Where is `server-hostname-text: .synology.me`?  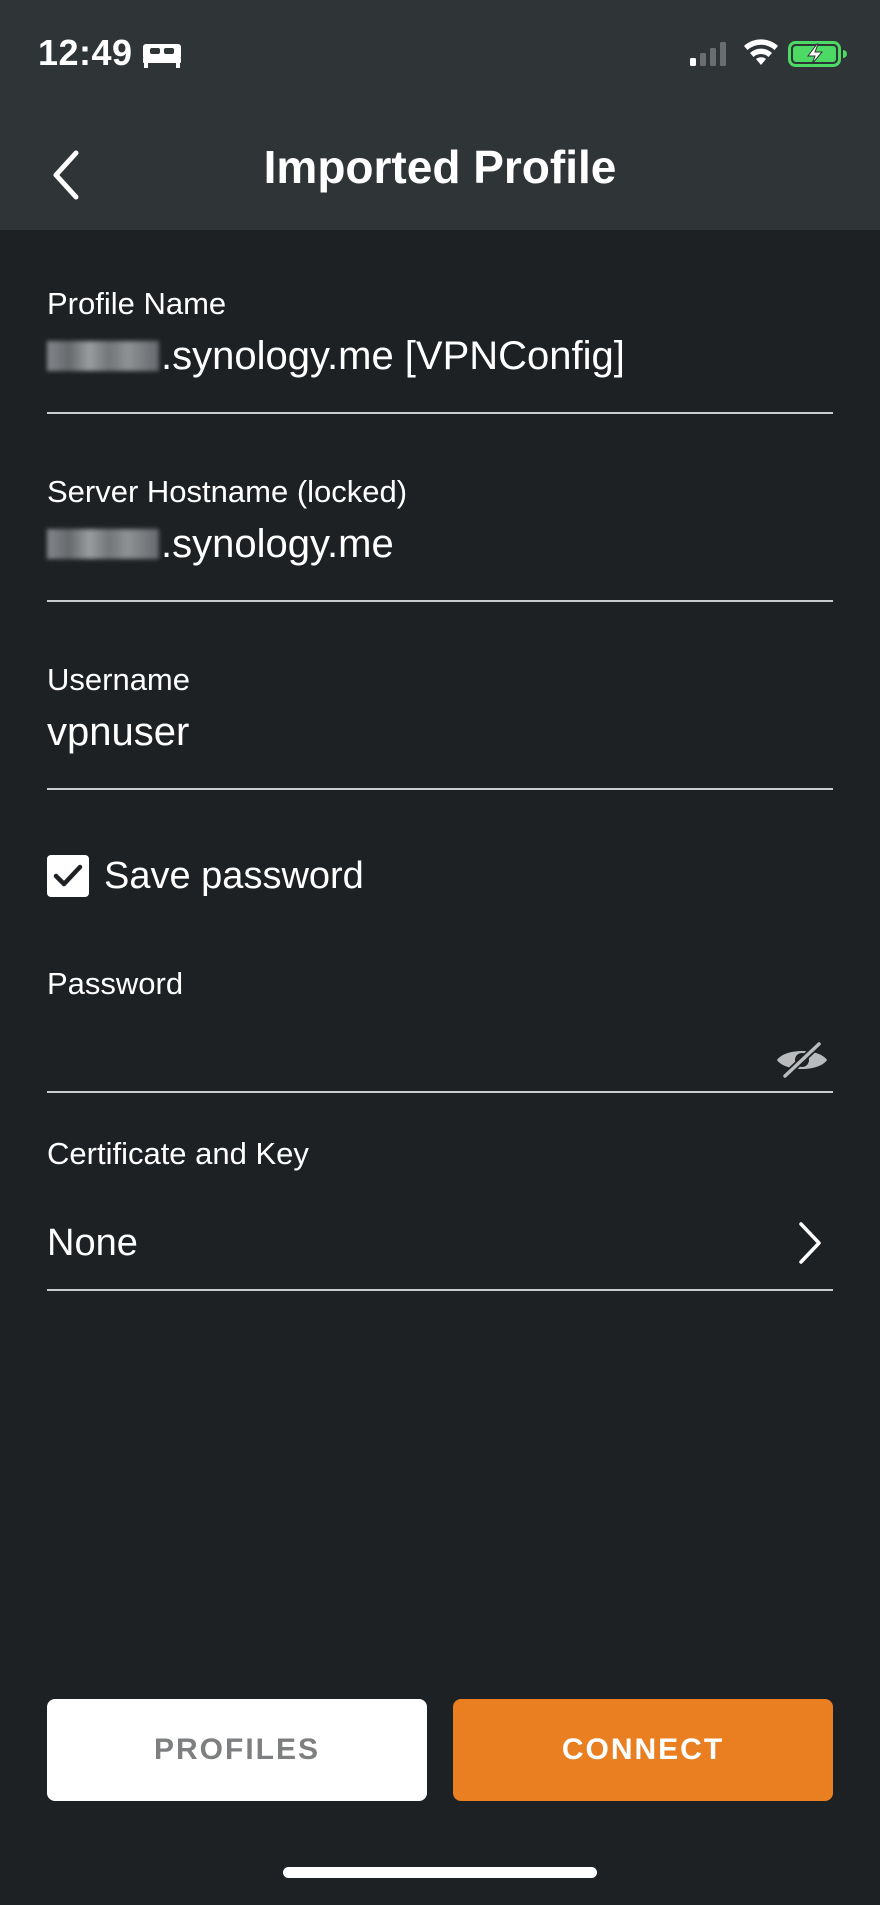
server-hostname-text: .synology.me is located at coordinates (277, 544).